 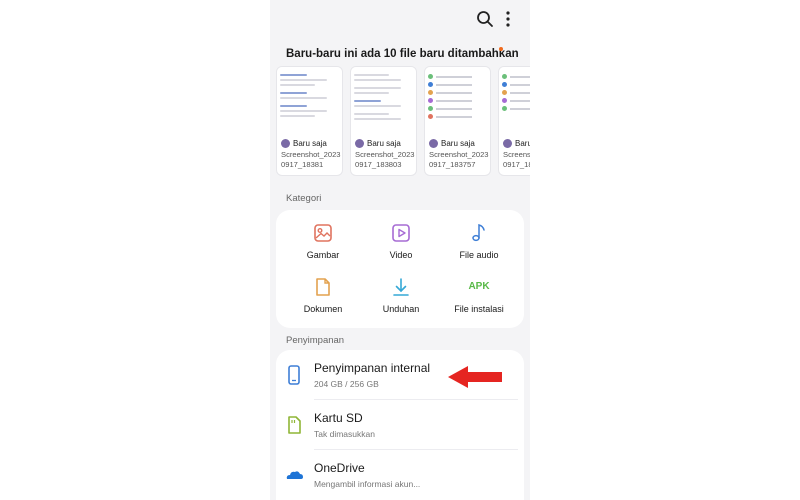 I want to click on category-downloads: Unduhan, so click(x=401, y=295).